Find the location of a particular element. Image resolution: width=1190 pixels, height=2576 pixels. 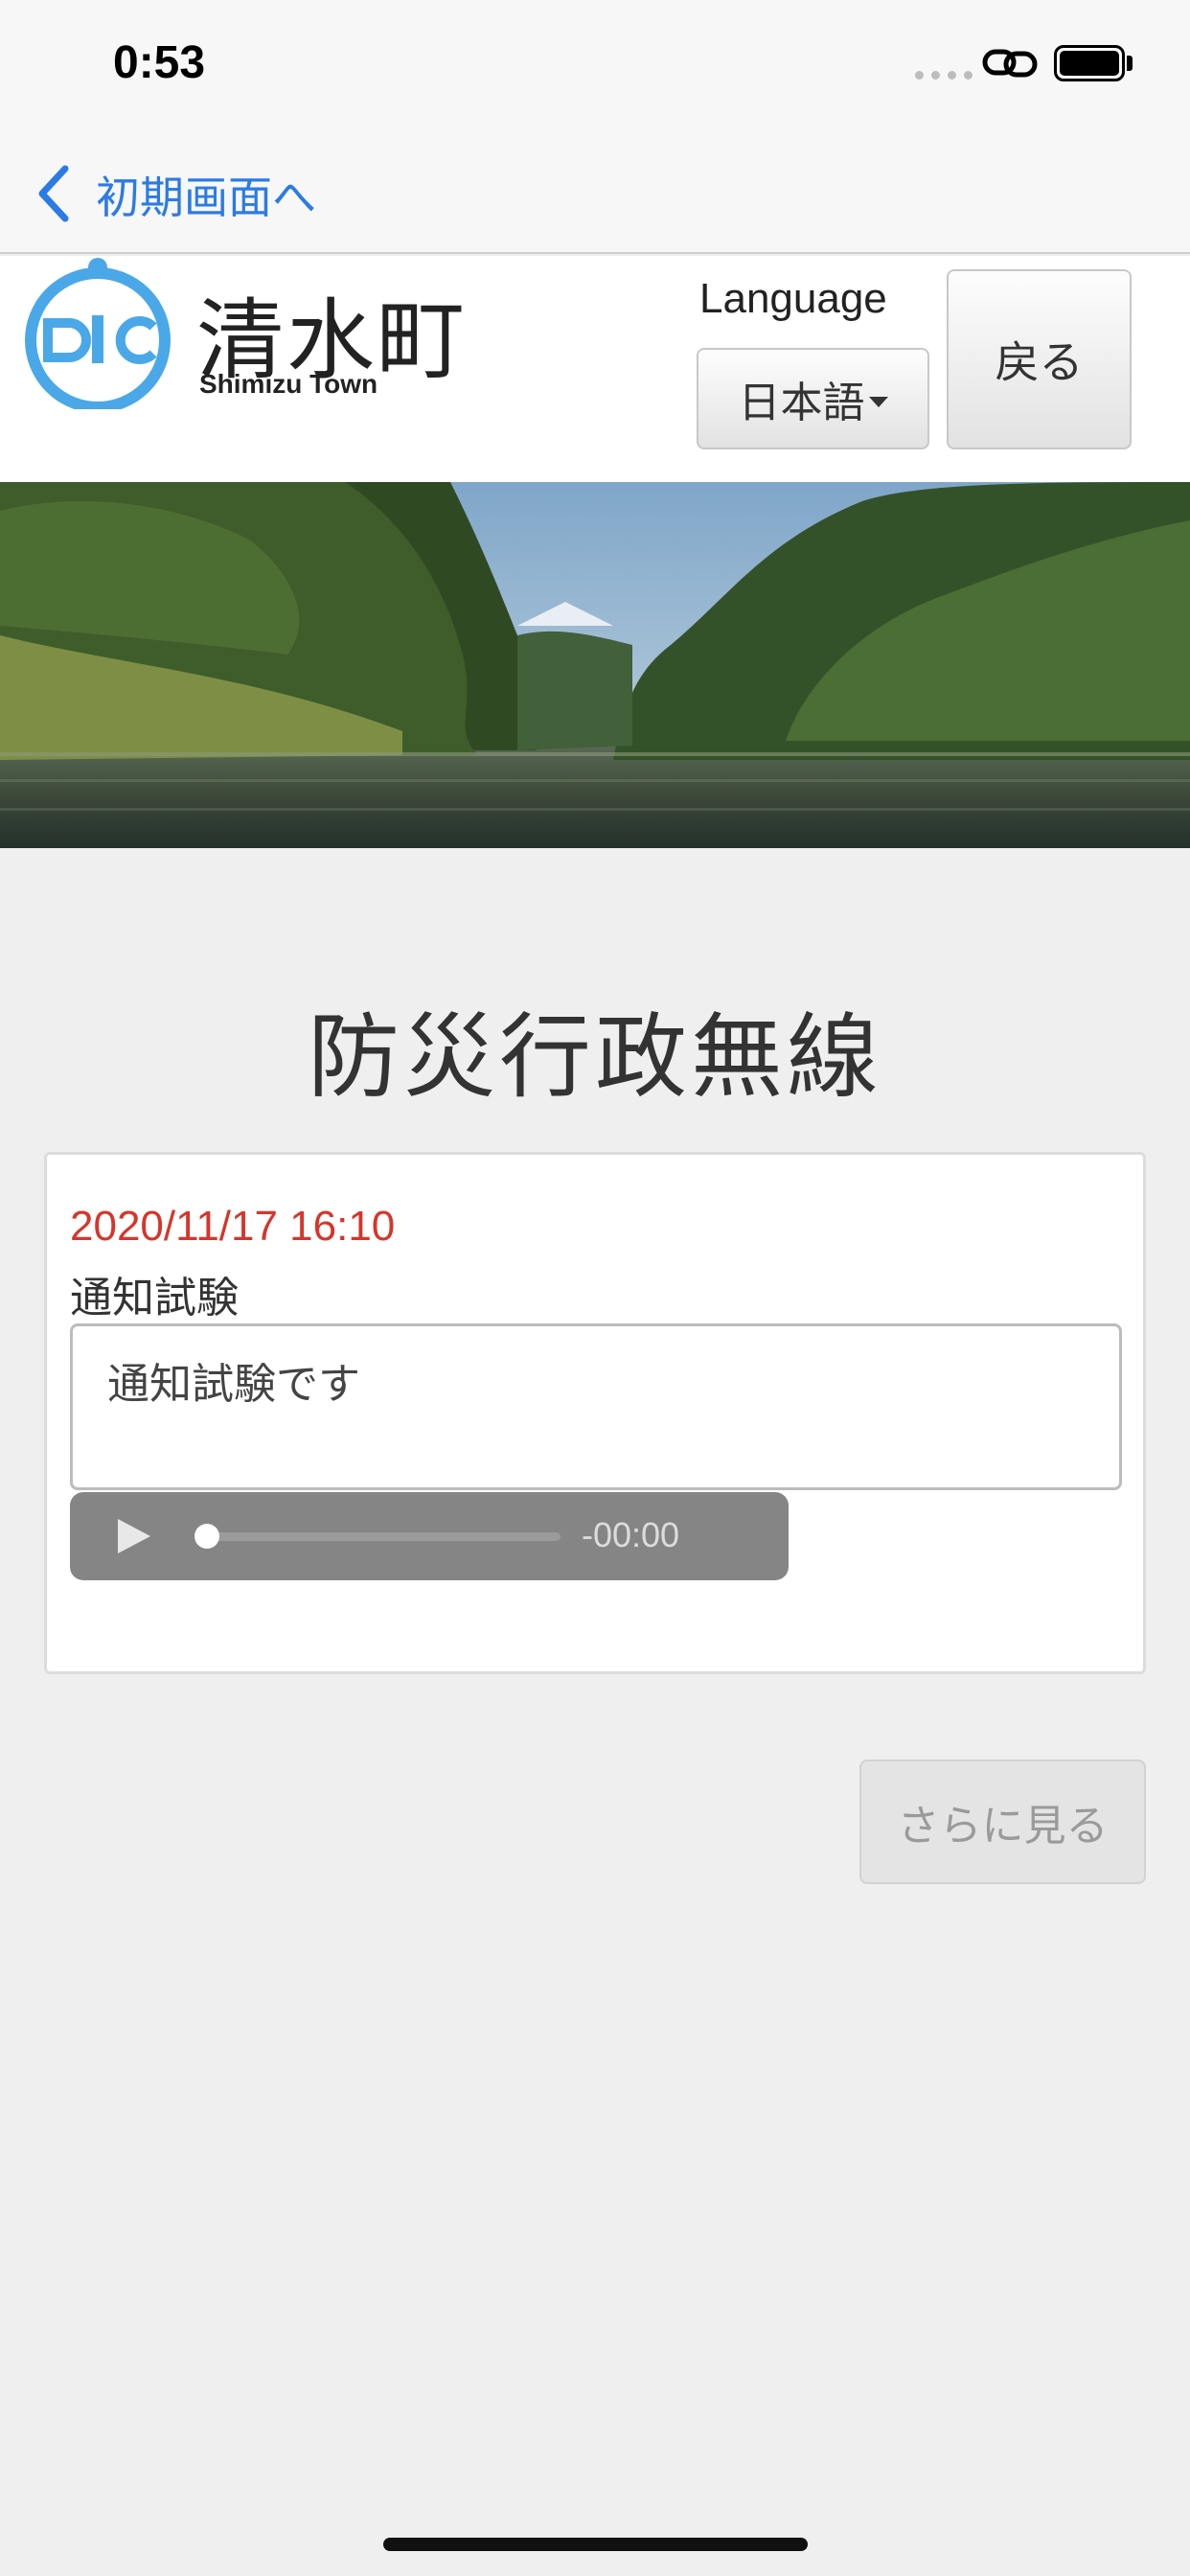

back-button: 戻る is located at coordinates (1039, 359).